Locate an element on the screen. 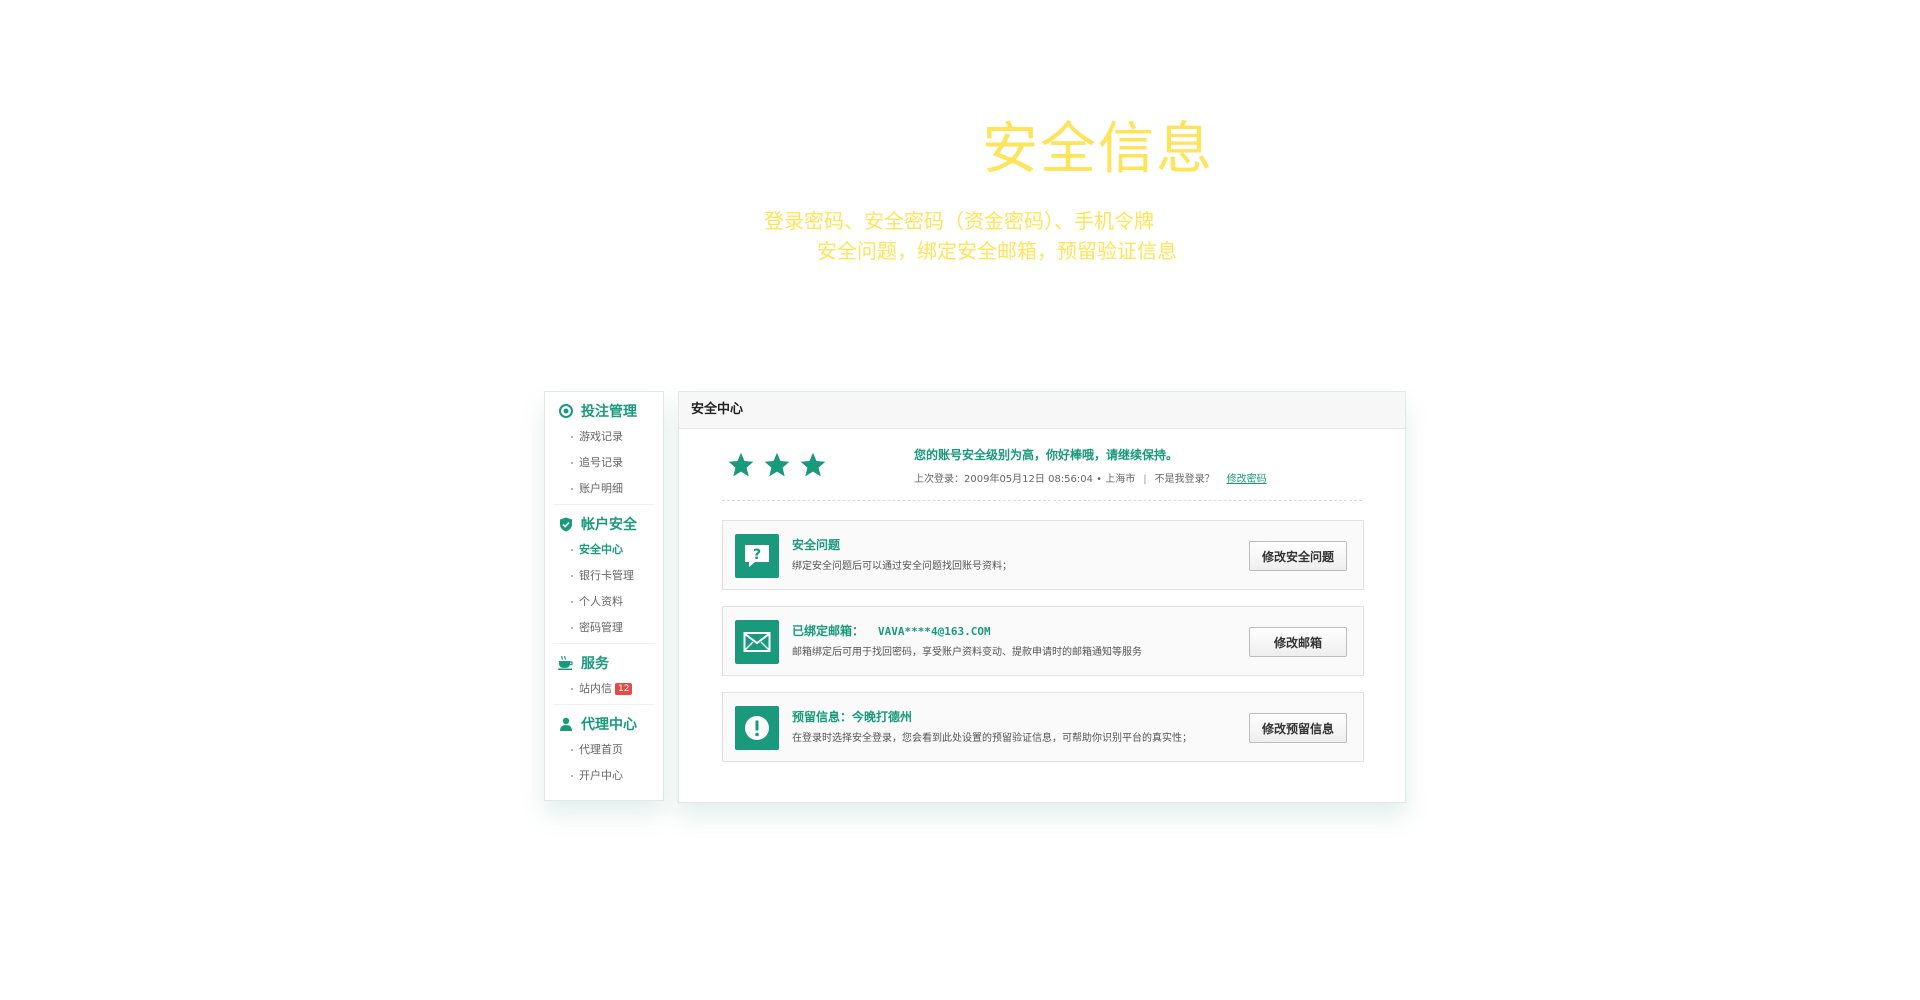 The image size is (1920, 1000). hero-subtitle-line-2: 安全问题，绑定安全邮箱，预留验证信息 is located at coordinates (997, 251).